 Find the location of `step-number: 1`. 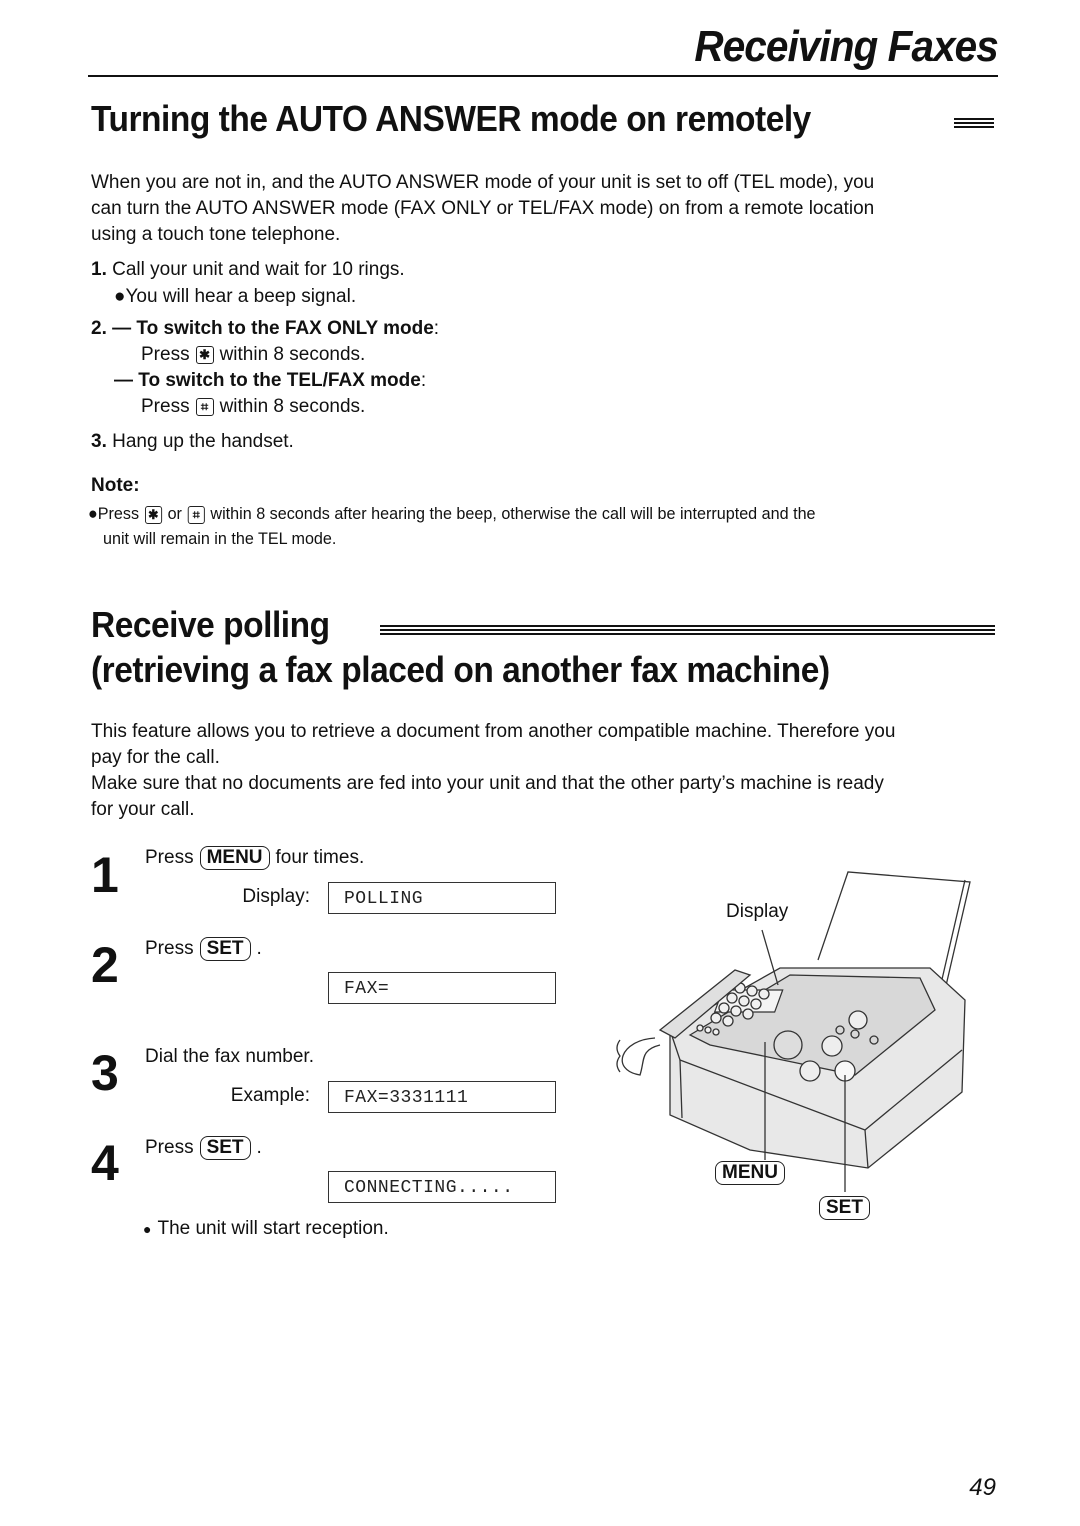

step-number: 1 is located at coordinates (105, 875).